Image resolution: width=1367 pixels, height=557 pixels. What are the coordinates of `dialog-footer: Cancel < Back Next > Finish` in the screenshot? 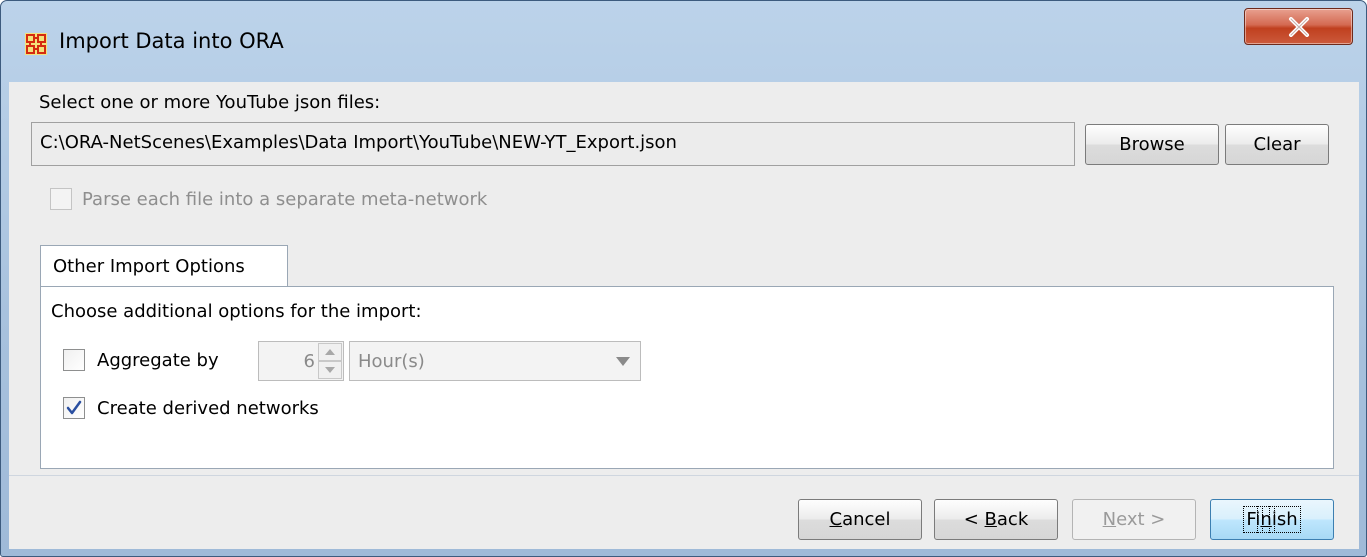 It's located at (684, 512).